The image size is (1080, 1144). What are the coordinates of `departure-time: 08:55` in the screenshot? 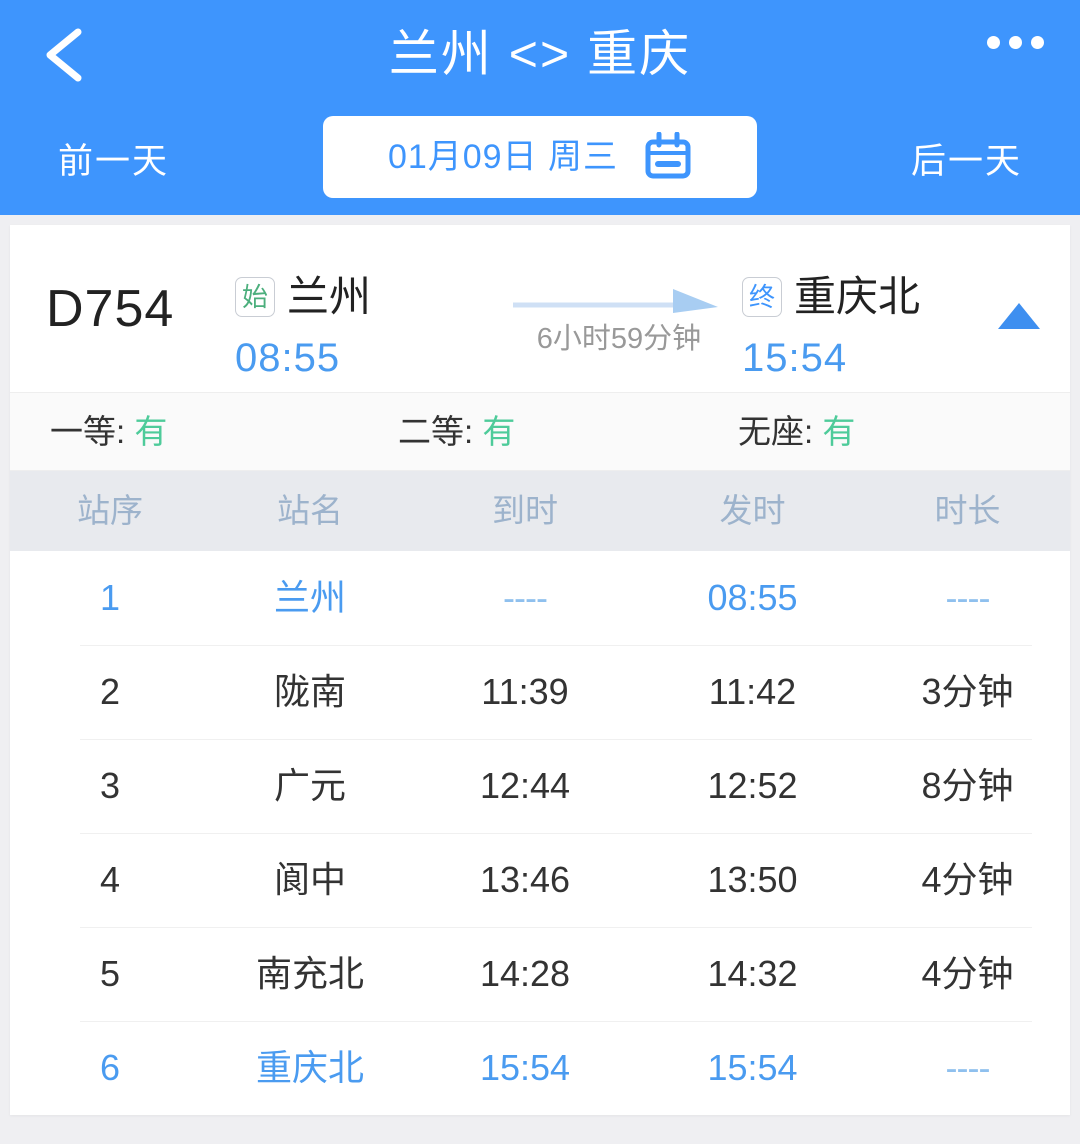 It's located at (288, 358).